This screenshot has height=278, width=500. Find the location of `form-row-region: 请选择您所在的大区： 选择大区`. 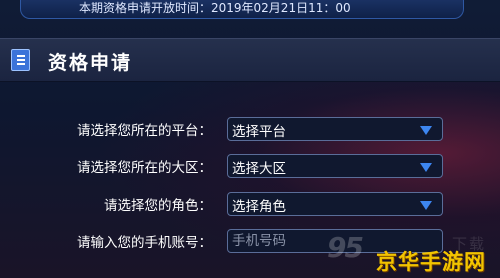

form-row-region: 请选择您所在的大区： 选择大区 is located at coordinates (250, 166).